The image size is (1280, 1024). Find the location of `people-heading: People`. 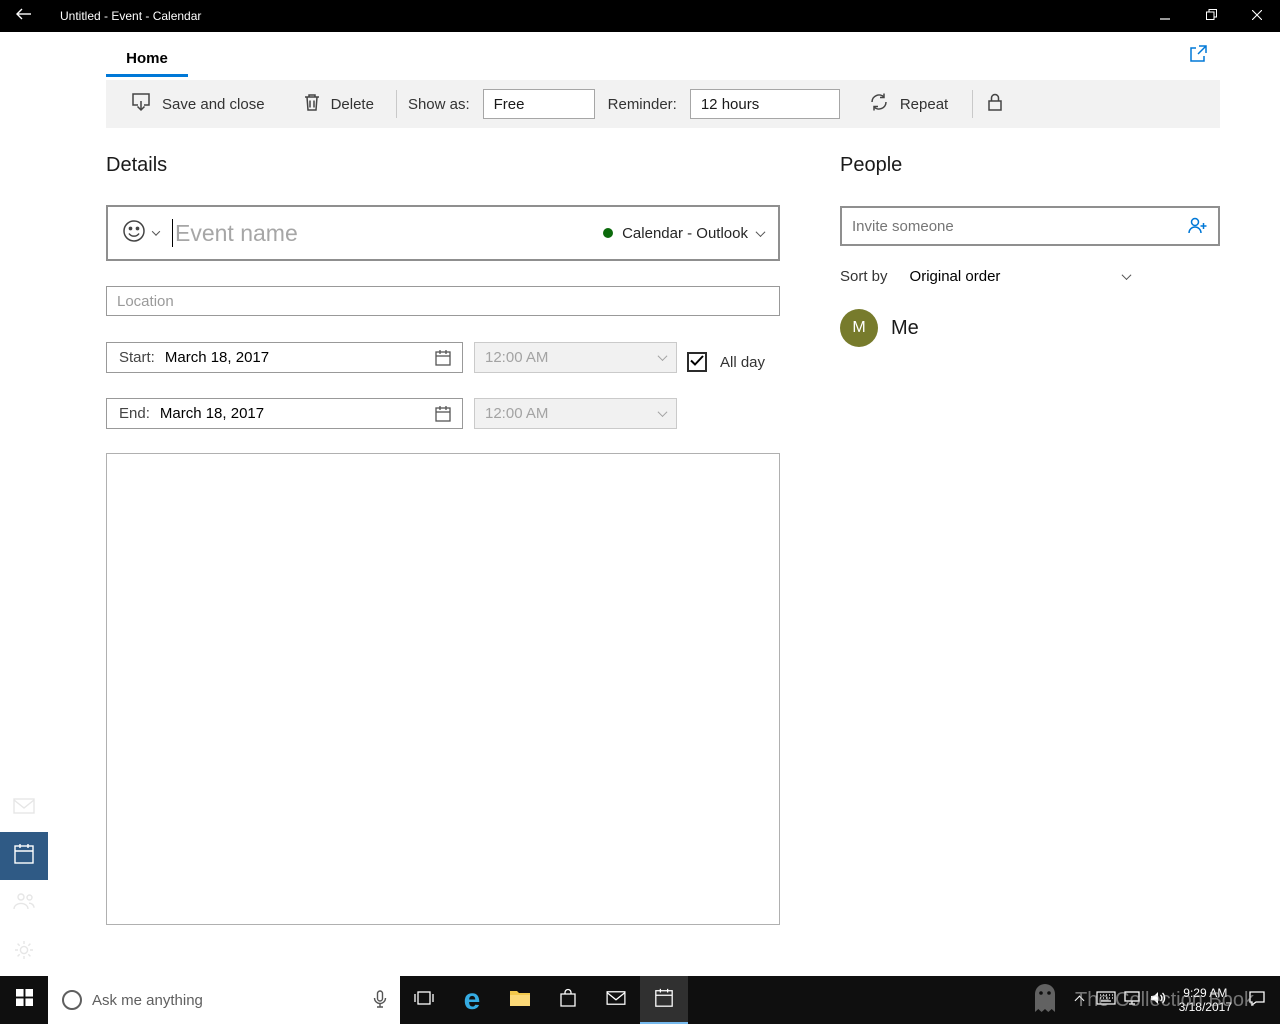

people-heading: People is located at coordinates (871, 165).